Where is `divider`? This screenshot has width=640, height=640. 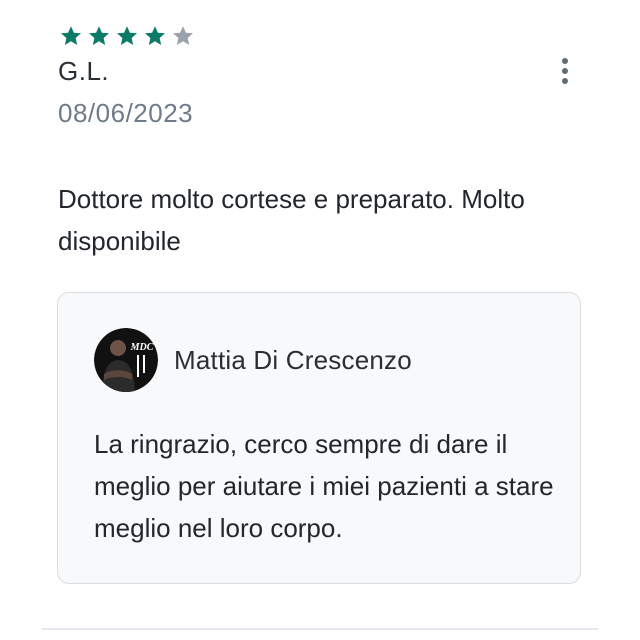
divider is located at coordinates (320, 629).